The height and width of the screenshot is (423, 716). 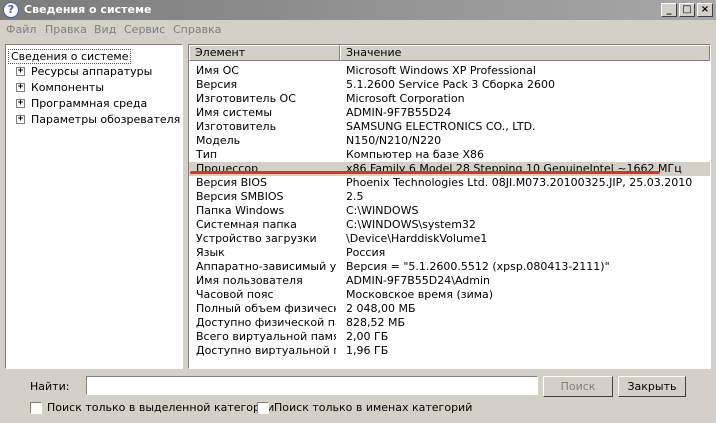 What do you see at coordinates (578, 386) in the screenshot?
I see `search-button: Поиск` at bounding box center [578, 386].